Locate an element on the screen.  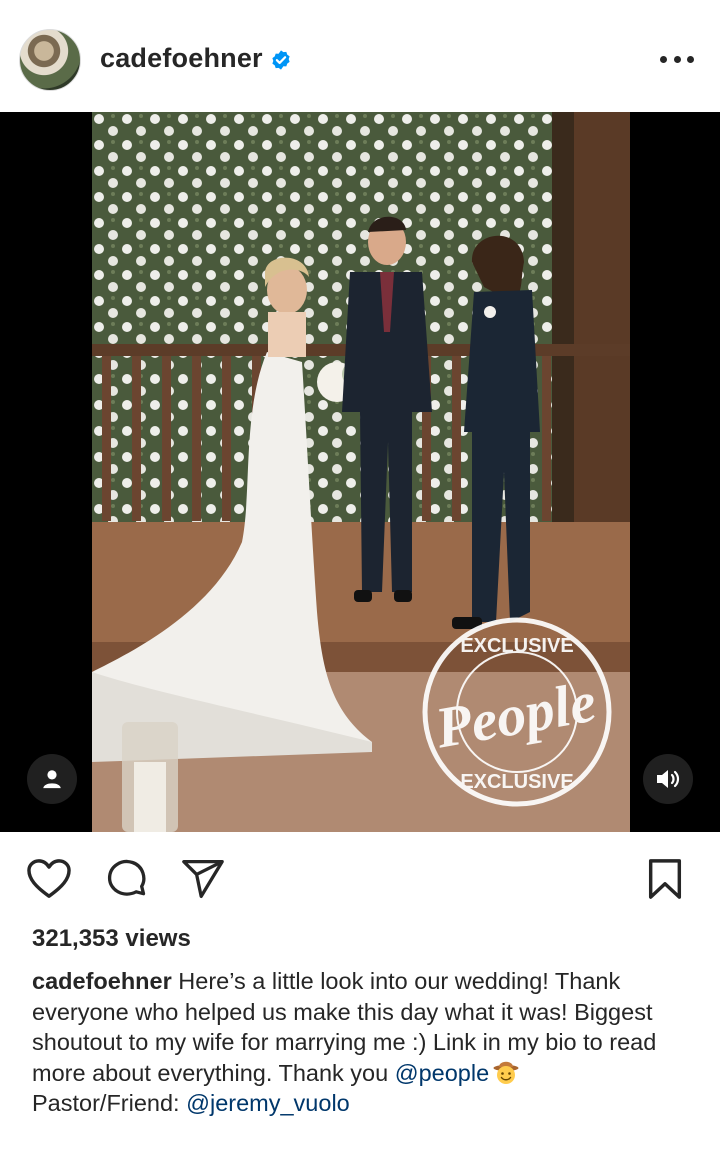
people-exclusive-watermark: EXCLUSIVE People EXCLUSIVE is located at coordinates (517, 712).